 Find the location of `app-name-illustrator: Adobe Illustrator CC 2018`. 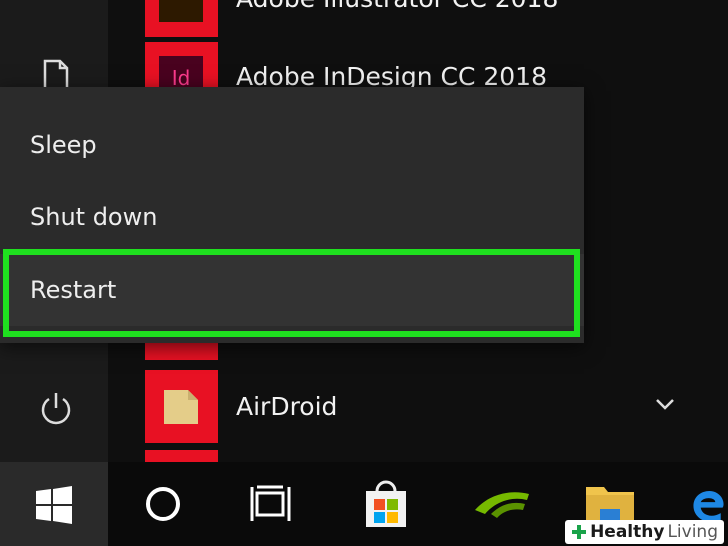

app-name-illustrator: Adobe Illustrator CC 2018 is located at coordinates (397, 6).